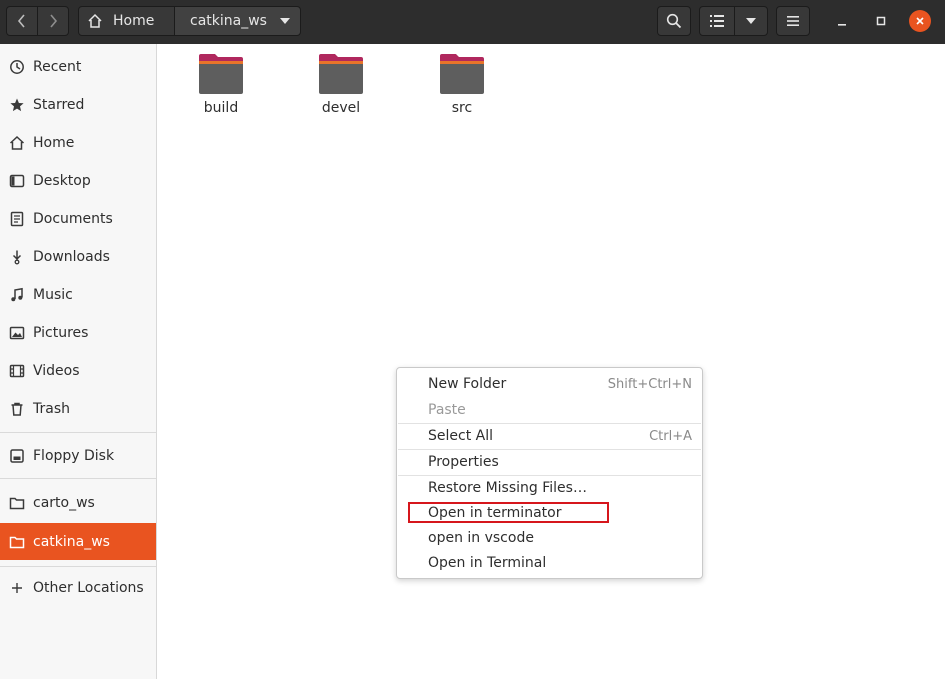 This screenshot has width=945, height=679. Describe the element at coordinates (228, 21) in the screenshot. I see `breadcrumb-current-label: catkina_ws` at that location.